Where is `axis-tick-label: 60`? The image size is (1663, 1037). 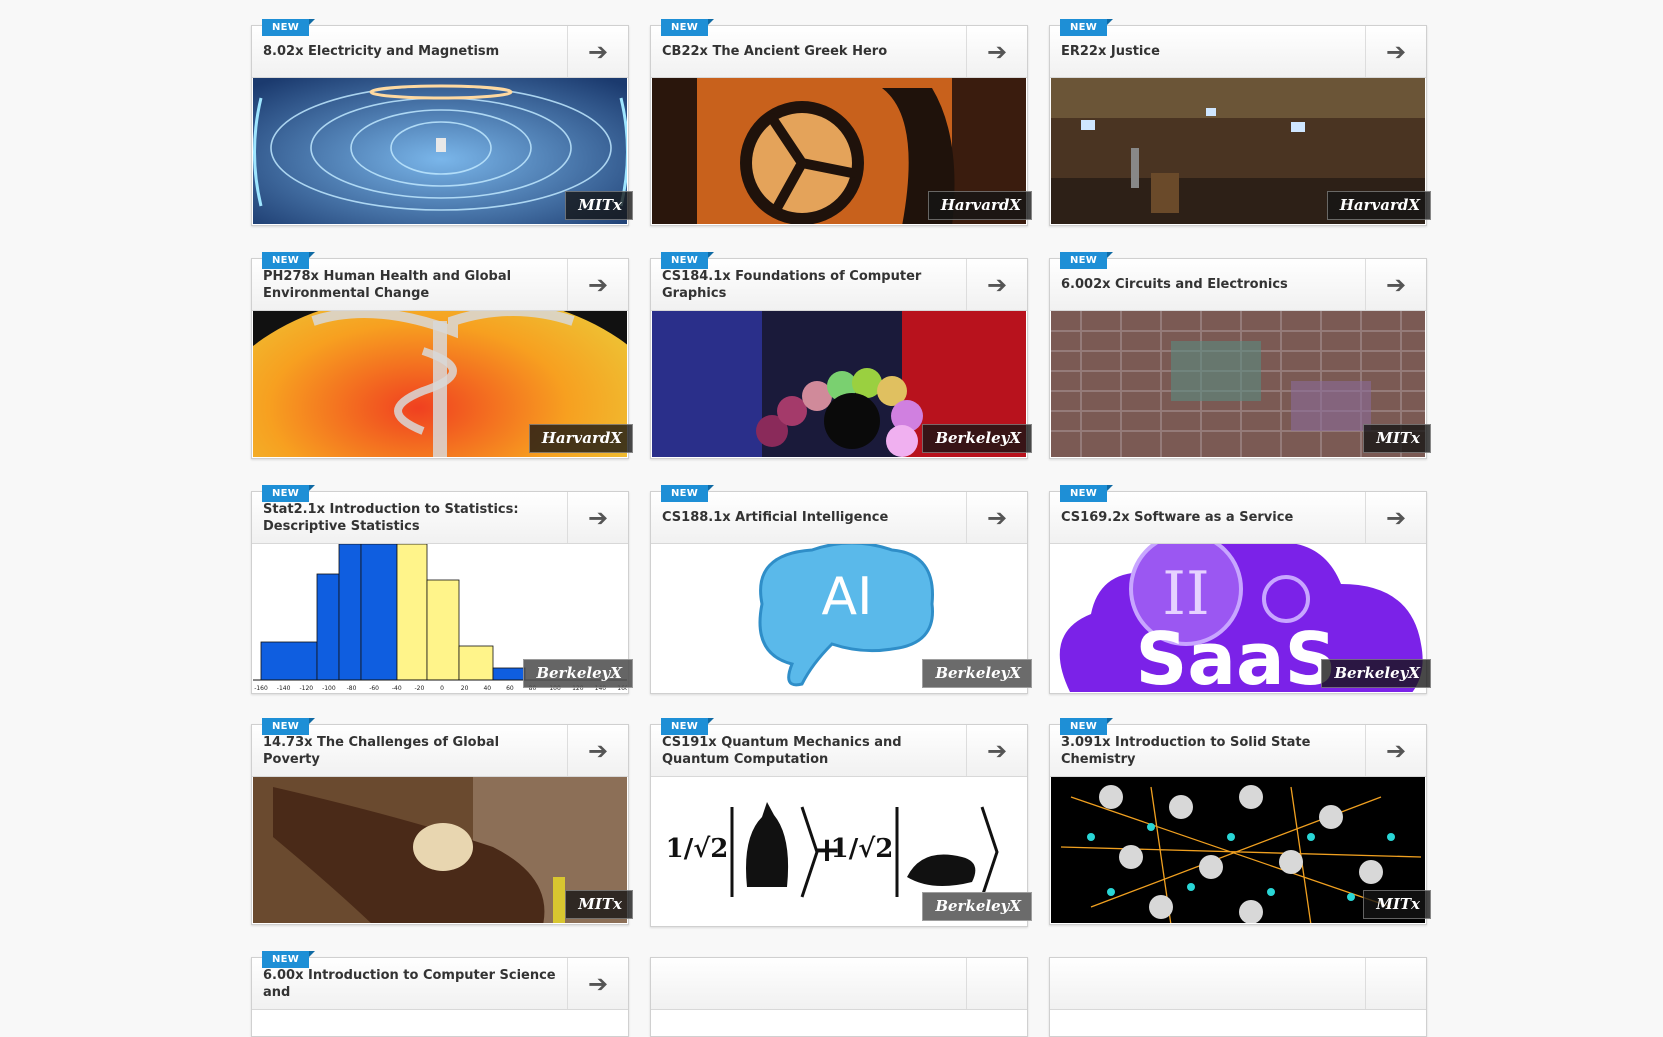
axis-tick-label: 60 is located at coordinates (510, 688).